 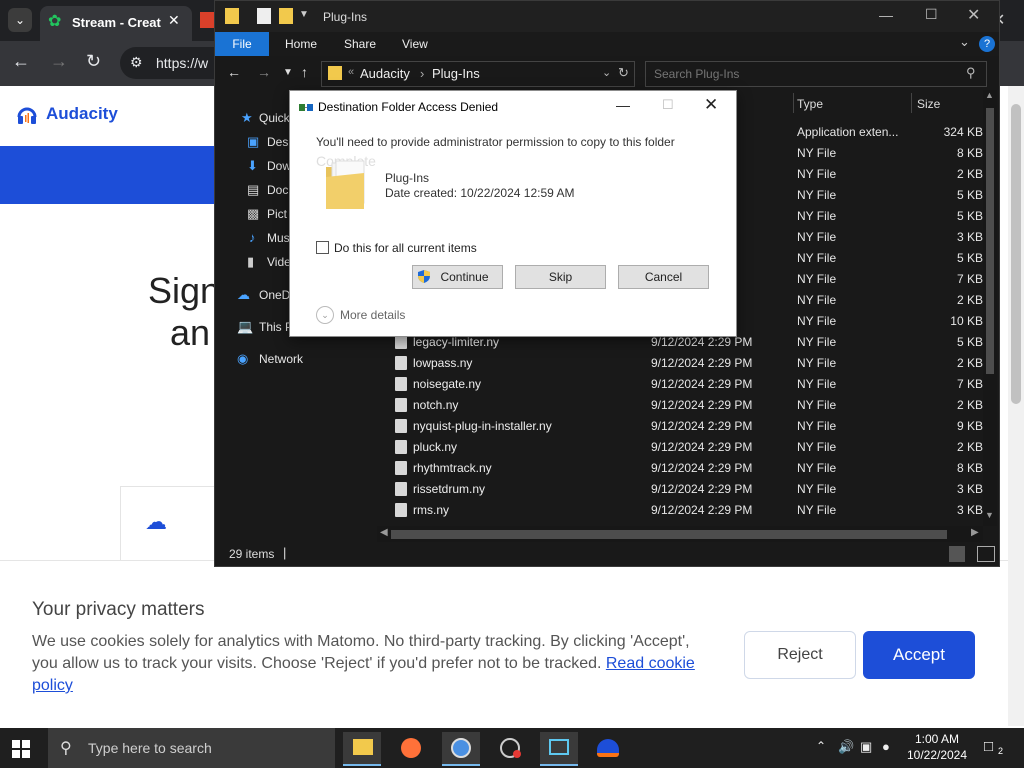 I want to click on help-icon: ?, so click(x=987, y=44).